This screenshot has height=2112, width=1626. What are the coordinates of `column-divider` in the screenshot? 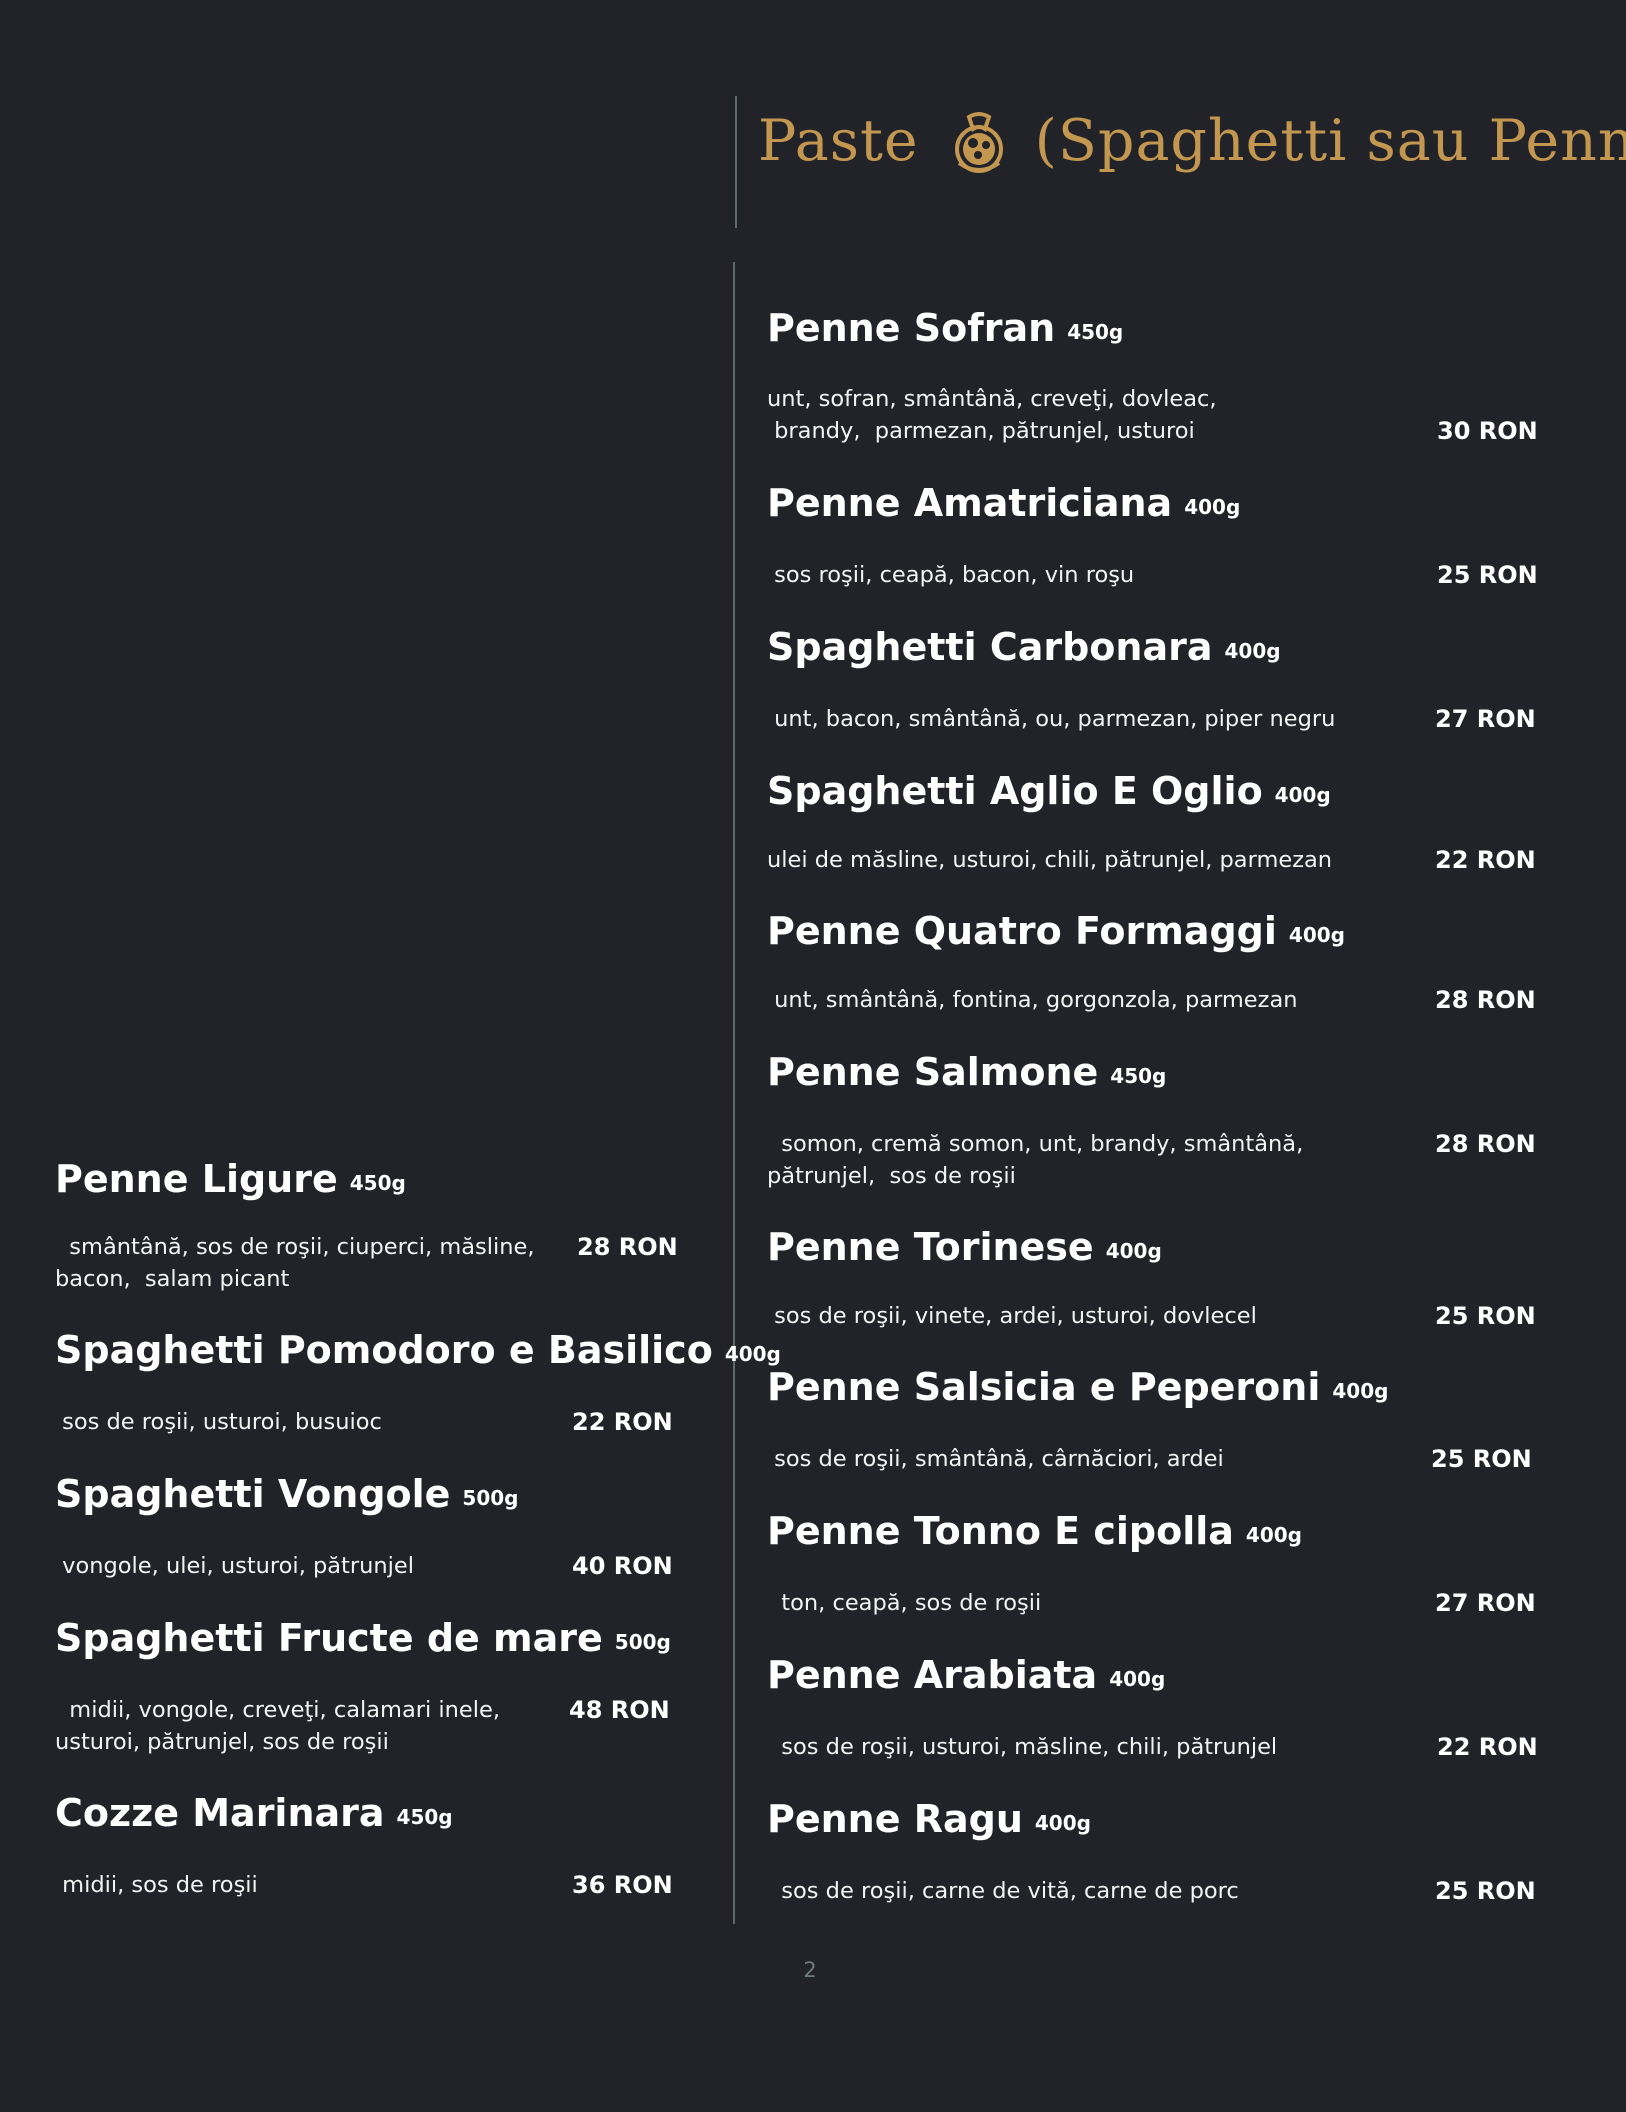 It's located at (734, 1093).